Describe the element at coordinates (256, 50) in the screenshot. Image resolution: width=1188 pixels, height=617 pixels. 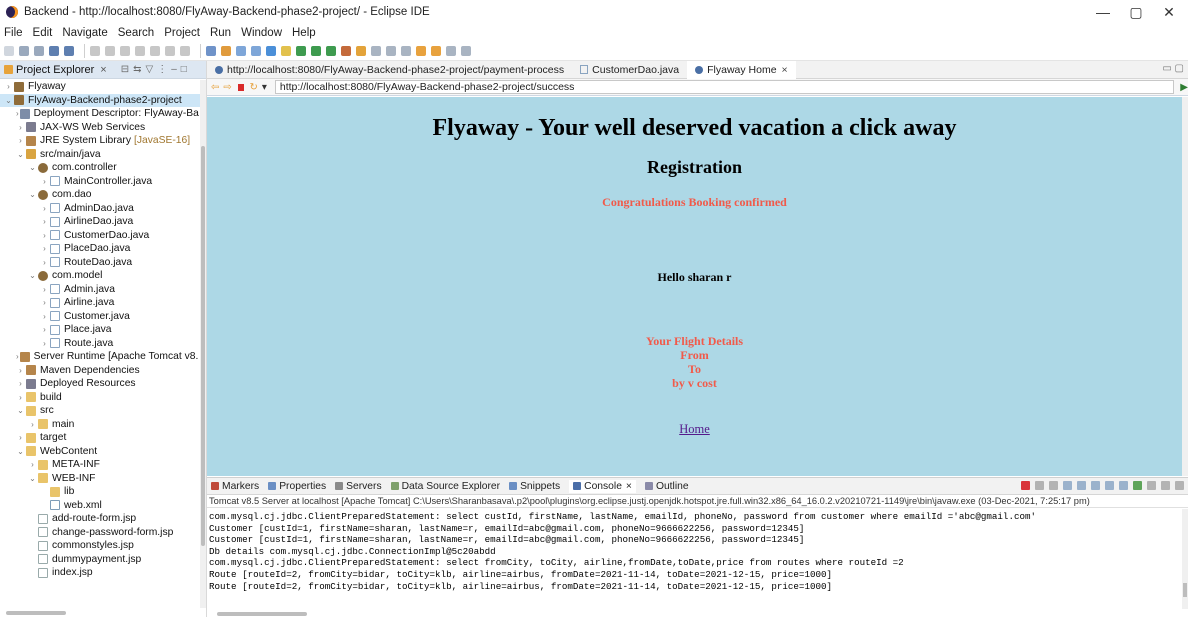
I see `connect-icon` at that location.